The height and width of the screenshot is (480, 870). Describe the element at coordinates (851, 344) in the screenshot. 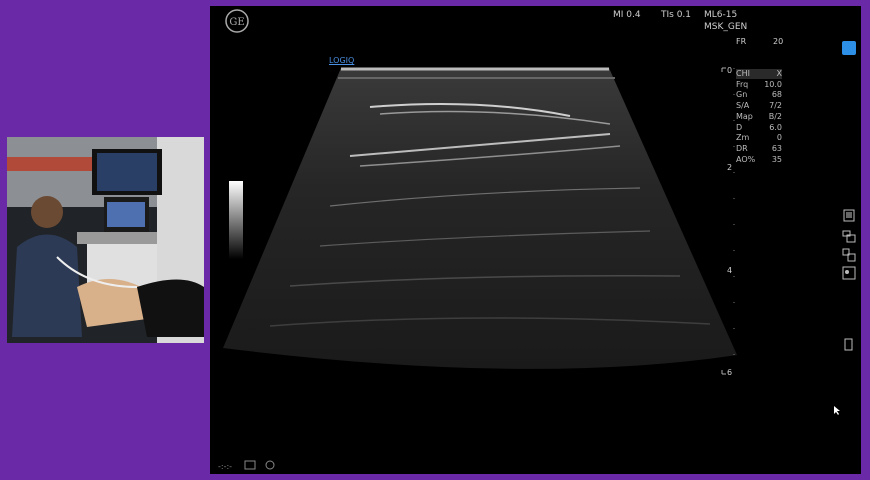

I see `device-icon` at that location.